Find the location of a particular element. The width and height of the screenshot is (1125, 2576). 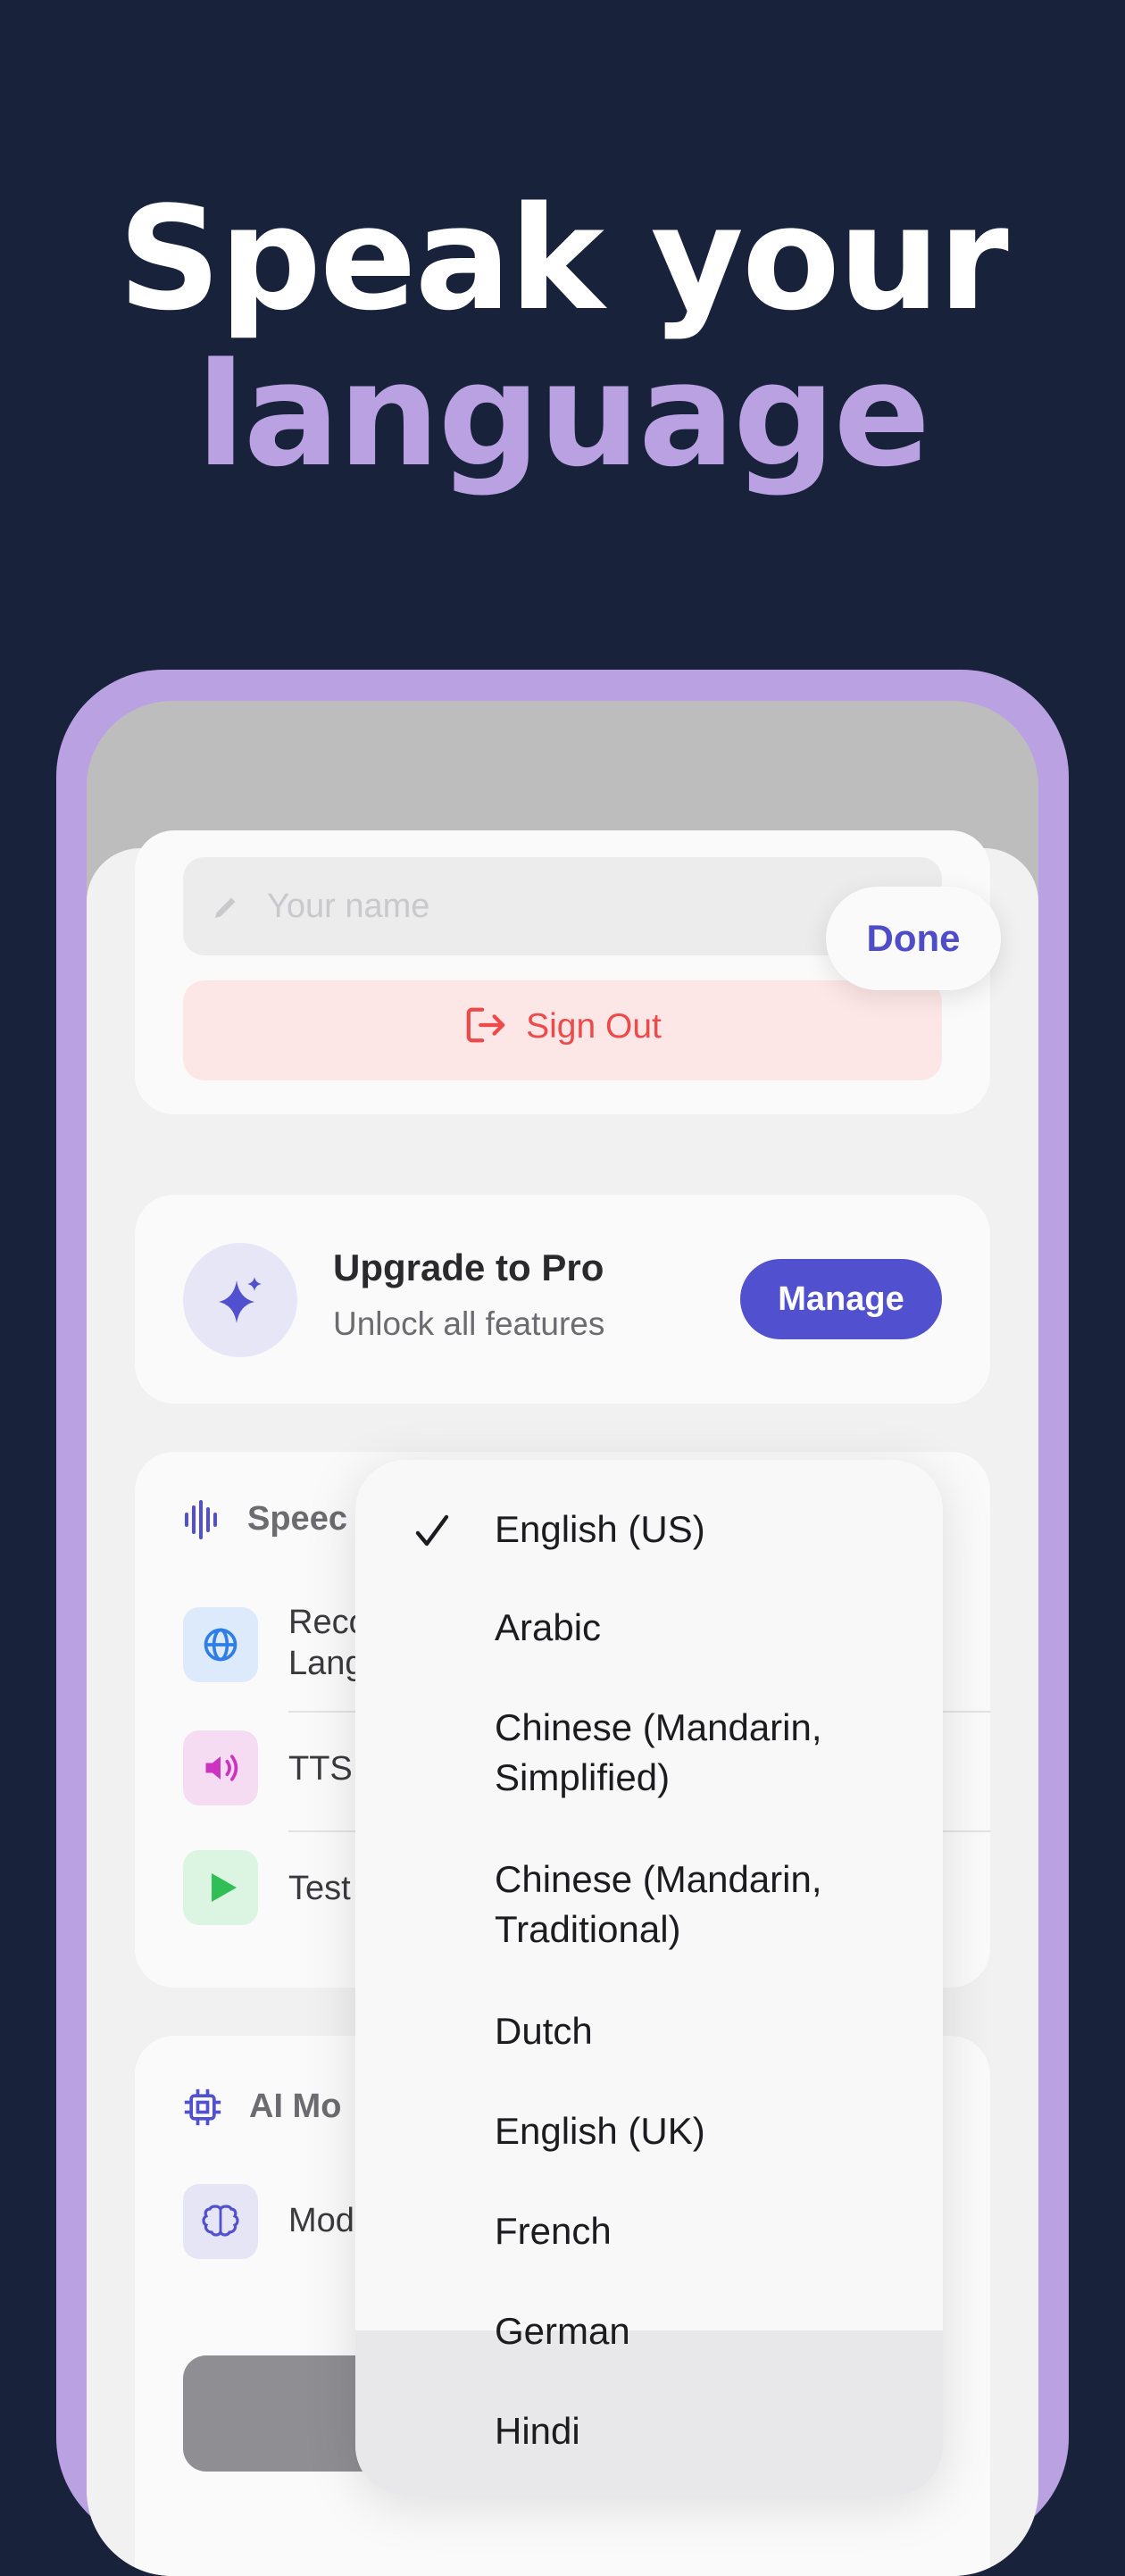

speech-section-title: Speec is located at coordinates (297, 1519).